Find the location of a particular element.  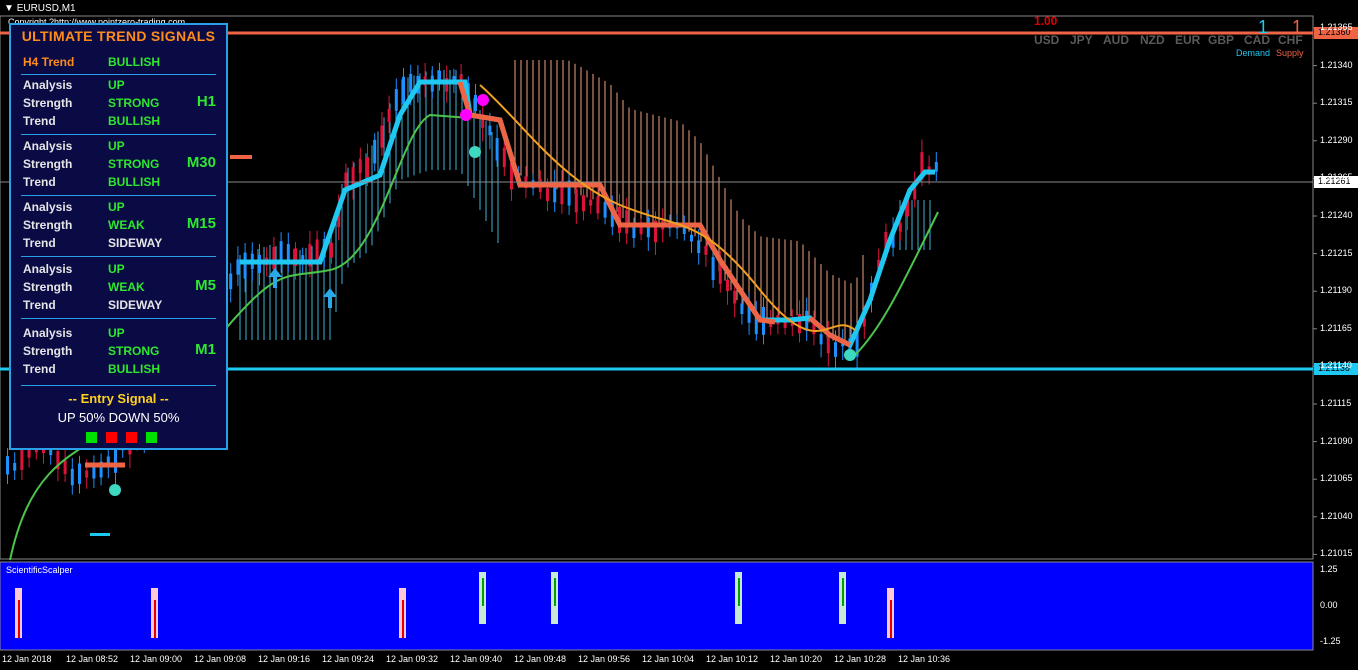

currency-nzd: NZD is located at coordinates (1152, 40).